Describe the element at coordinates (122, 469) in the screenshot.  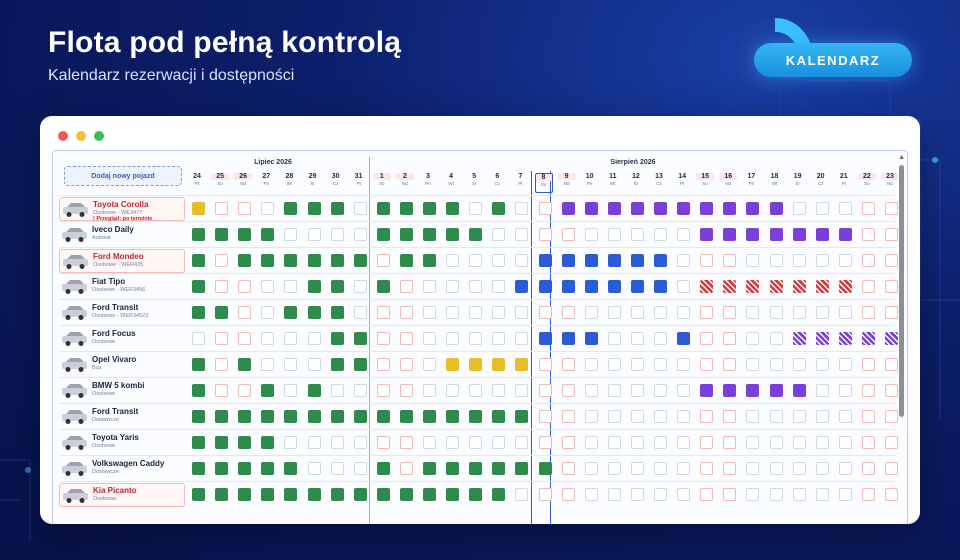
I see `vehicle-card: Volkswagen Caddy Dostawcze` at that location.